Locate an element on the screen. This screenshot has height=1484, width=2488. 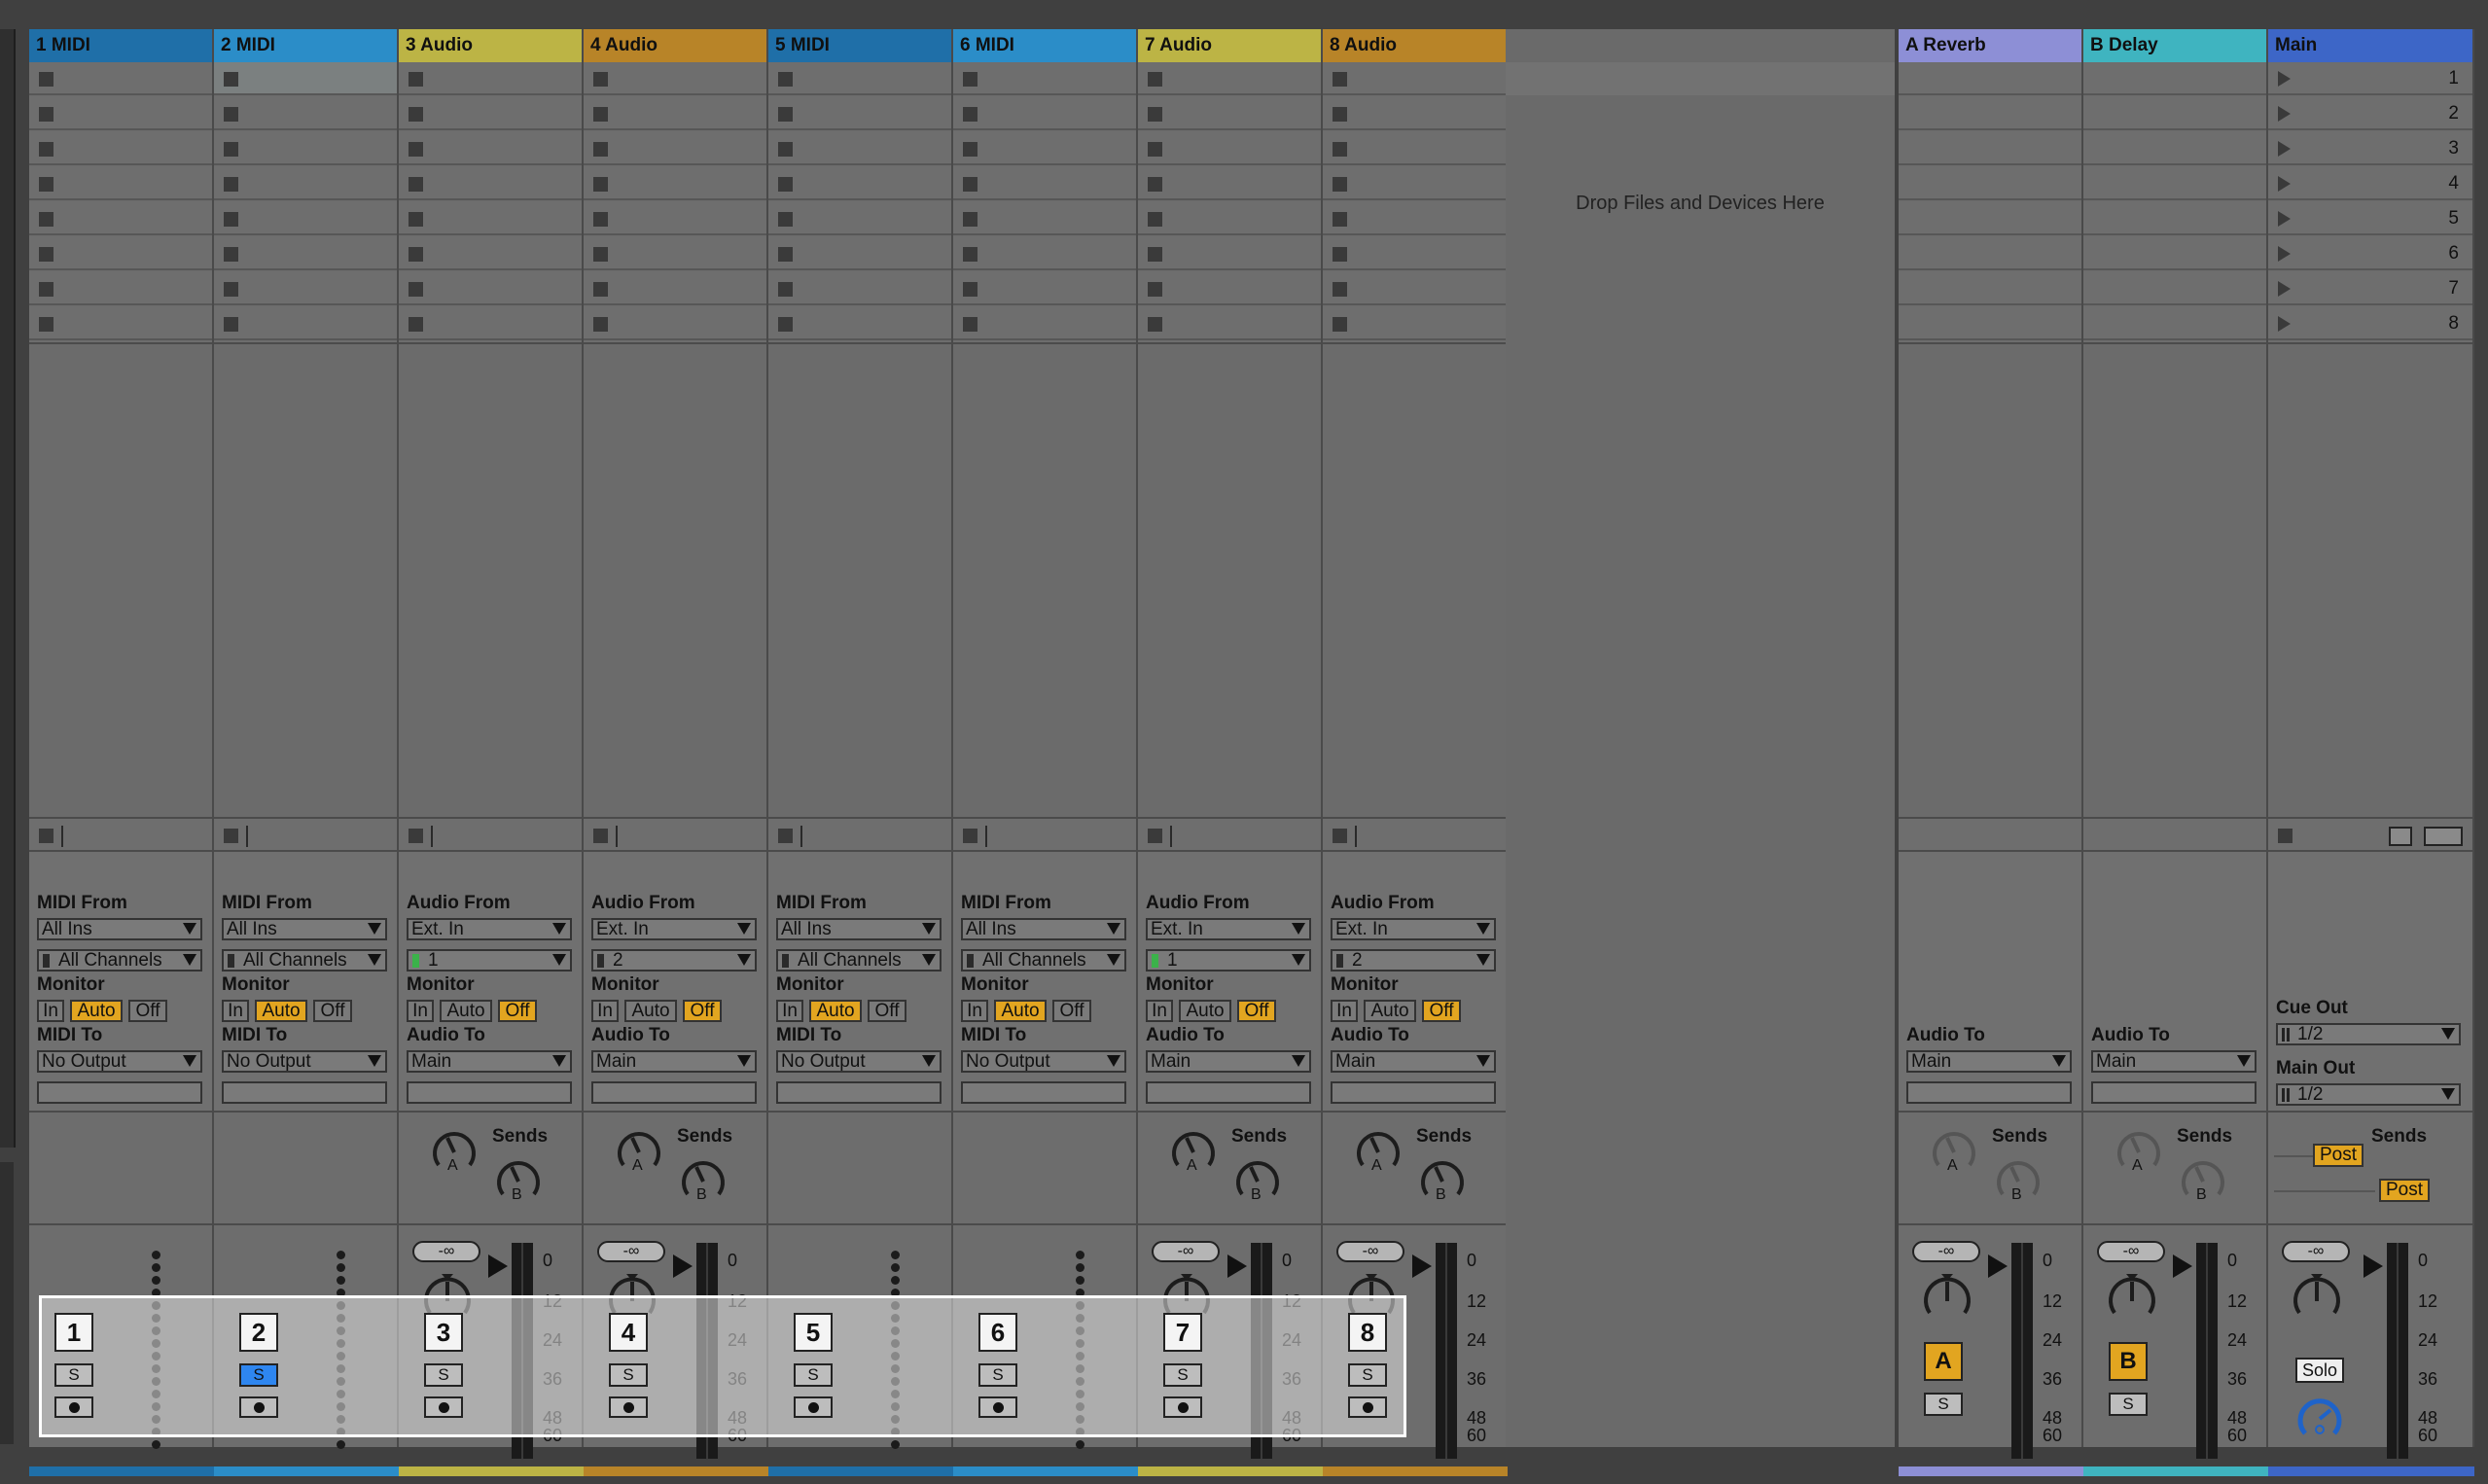
scene-view-icon is located at coordinates (2443, 837).